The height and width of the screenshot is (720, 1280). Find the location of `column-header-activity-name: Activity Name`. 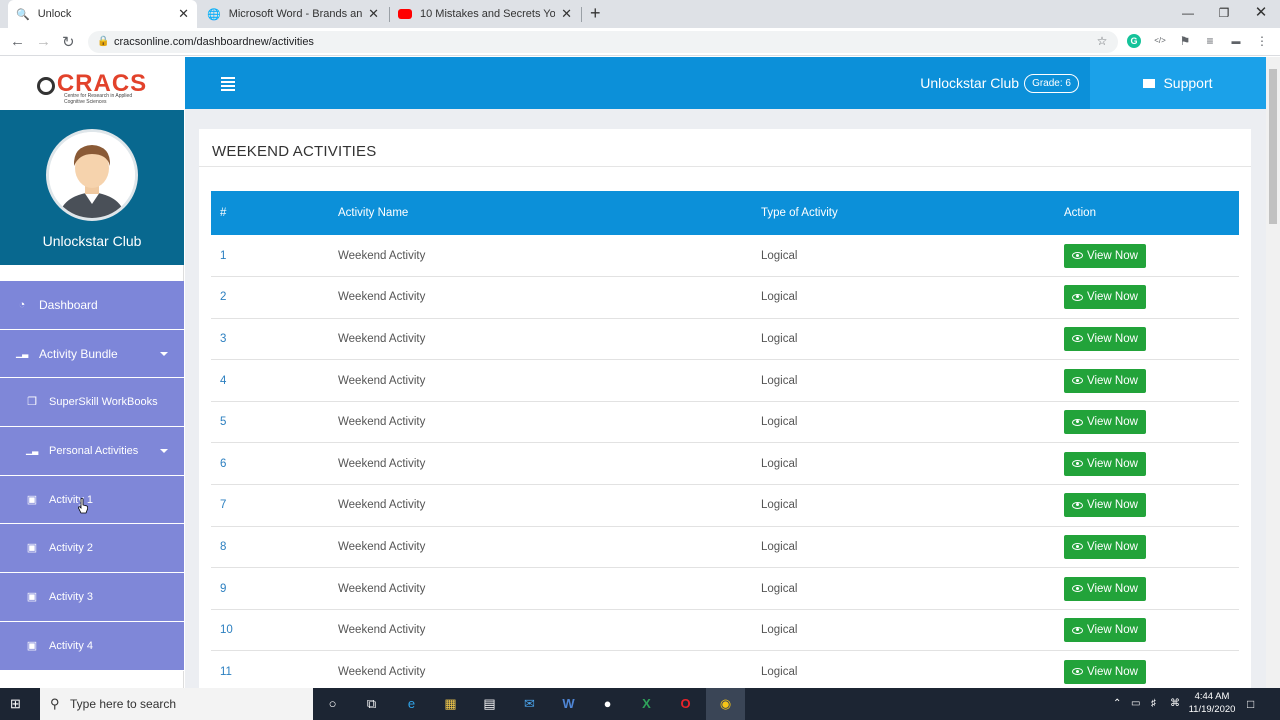

column-header-activity-name: Activity Name is located at coordinates (373, 213).